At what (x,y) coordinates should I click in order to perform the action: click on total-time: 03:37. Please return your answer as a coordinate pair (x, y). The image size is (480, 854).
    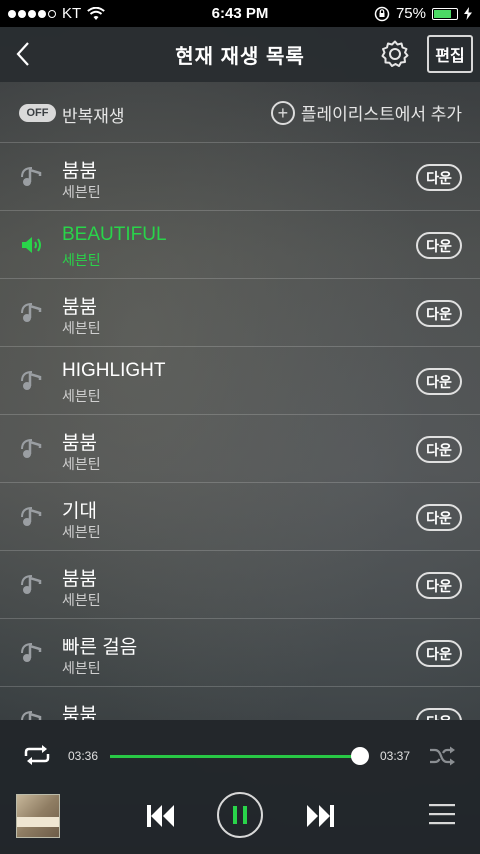
    Looking at the image, I should click on (395, 756).